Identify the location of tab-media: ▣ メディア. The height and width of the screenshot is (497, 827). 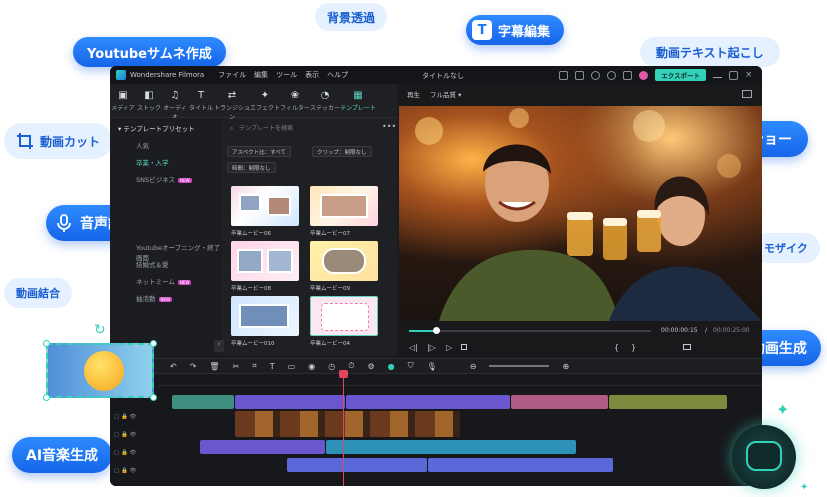
(123, 100).